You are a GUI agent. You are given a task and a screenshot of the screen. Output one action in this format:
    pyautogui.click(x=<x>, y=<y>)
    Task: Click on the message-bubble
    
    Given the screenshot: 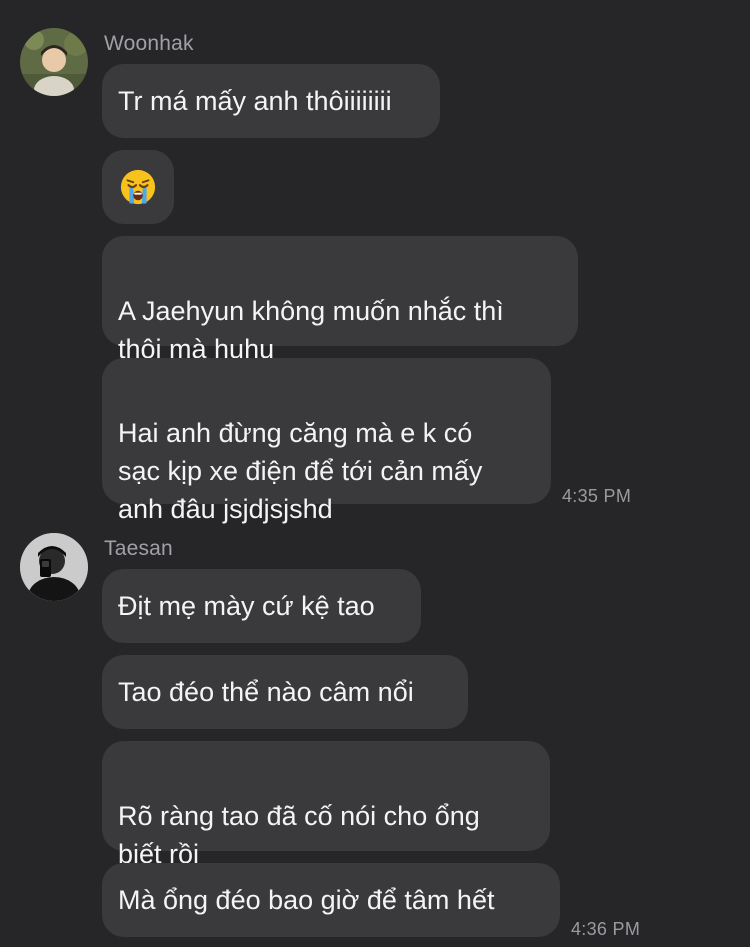 What is the action you would take?
    pyautogui.click(x=138, y=187)
    